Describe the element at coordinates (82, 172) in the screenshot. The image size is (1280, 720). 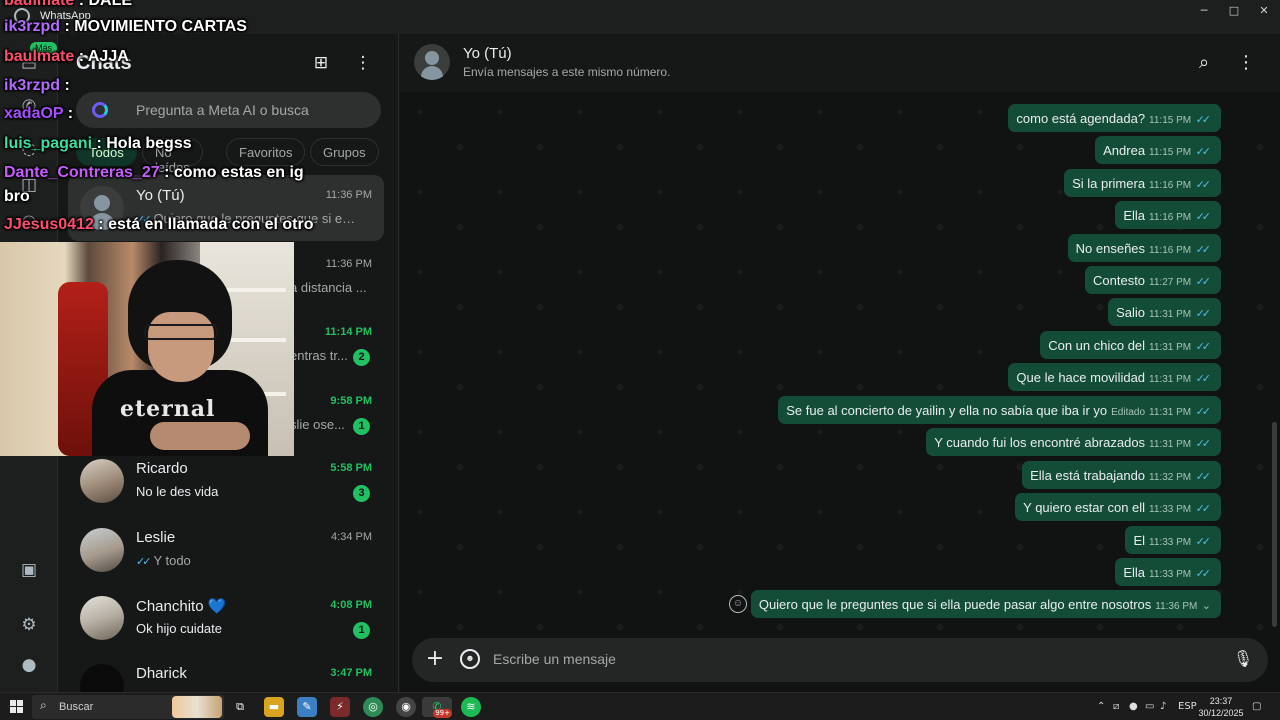
I see `stream-username: Dante_Contreras_27` at that location.